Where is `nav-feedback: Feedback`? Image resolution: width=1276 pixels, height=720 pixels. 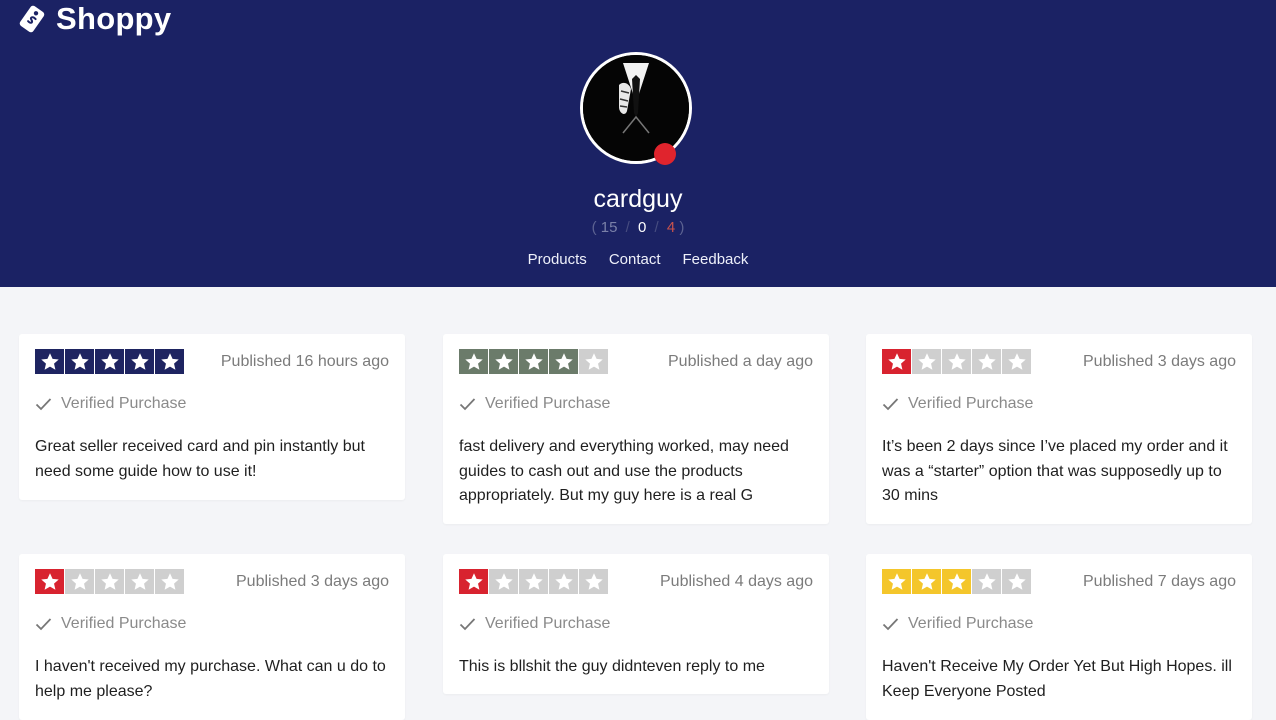
nav-feedback: Feedback is located at coordinates (716, 259).